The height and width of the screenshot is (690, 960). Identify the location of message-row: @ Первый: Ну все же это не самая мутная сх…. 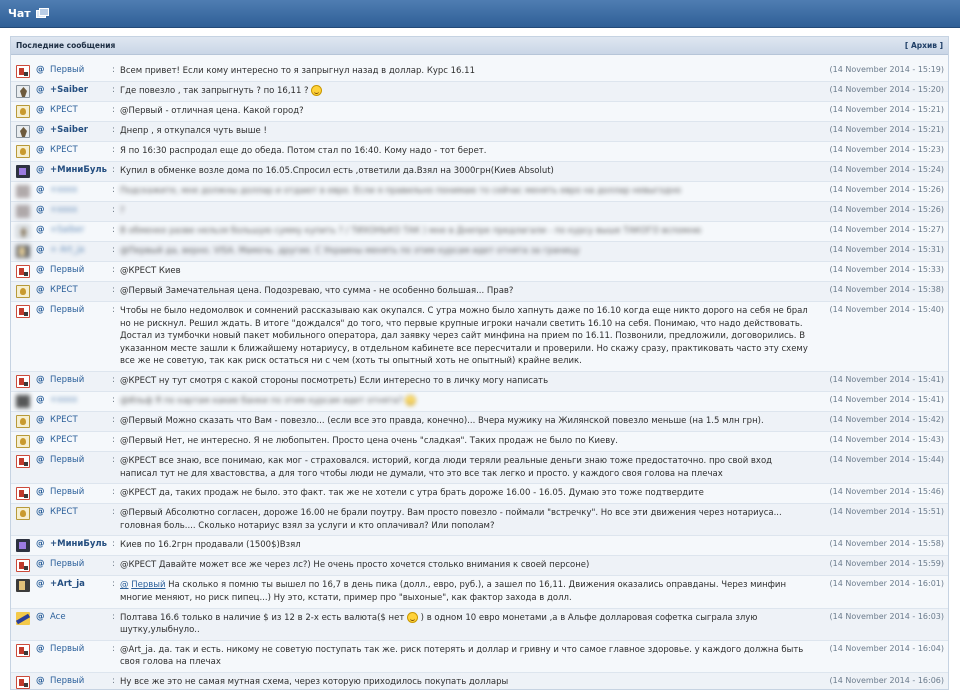
(479, 680).